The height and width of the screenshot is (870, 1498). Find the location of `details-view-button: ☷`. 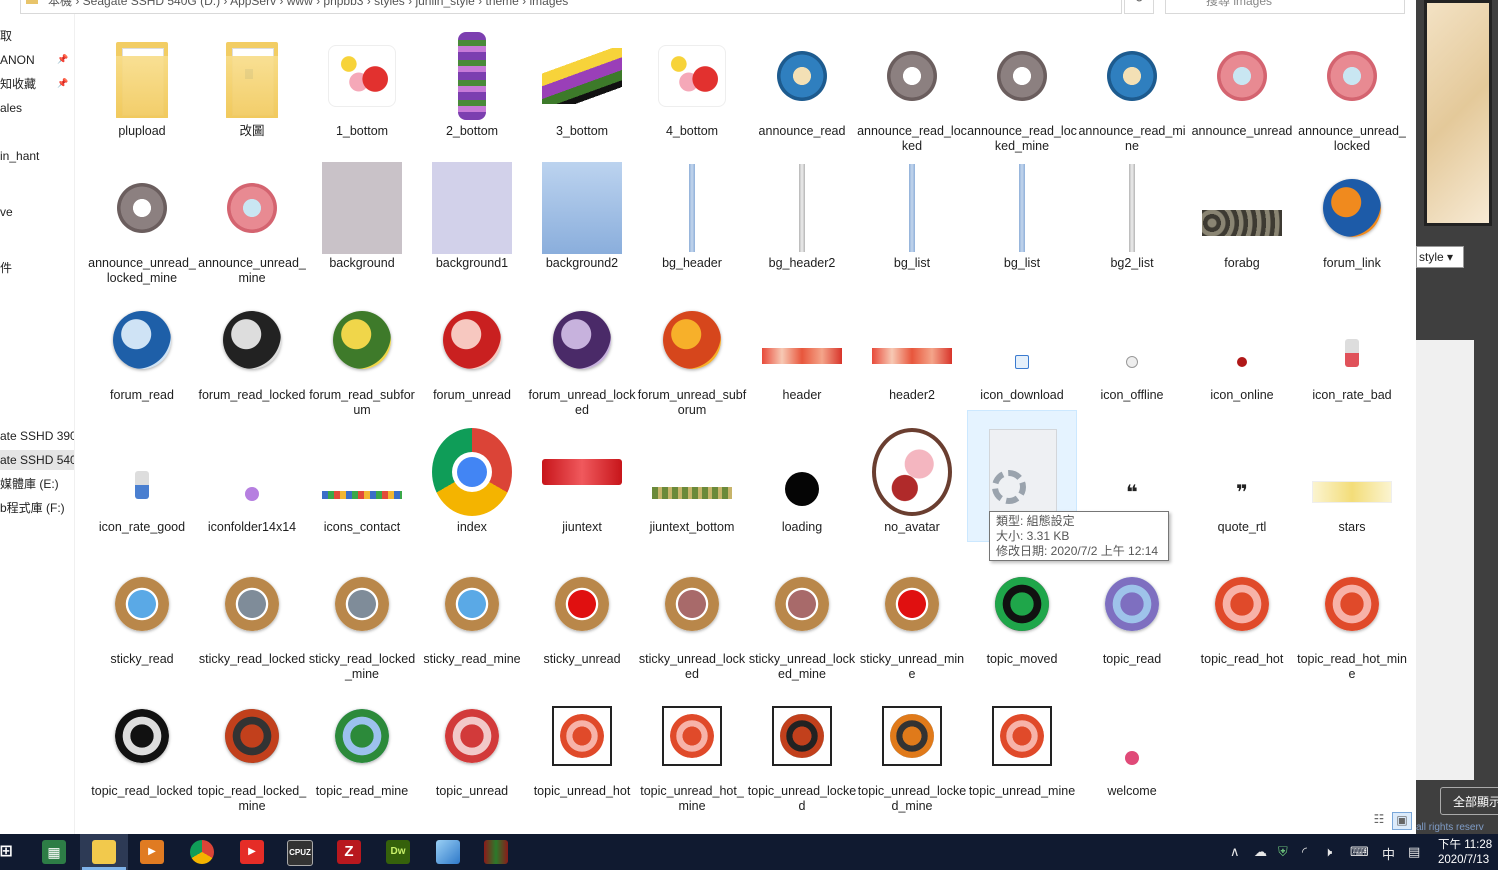

details-view-button: ☷ is located at coordinates (1379, 820).